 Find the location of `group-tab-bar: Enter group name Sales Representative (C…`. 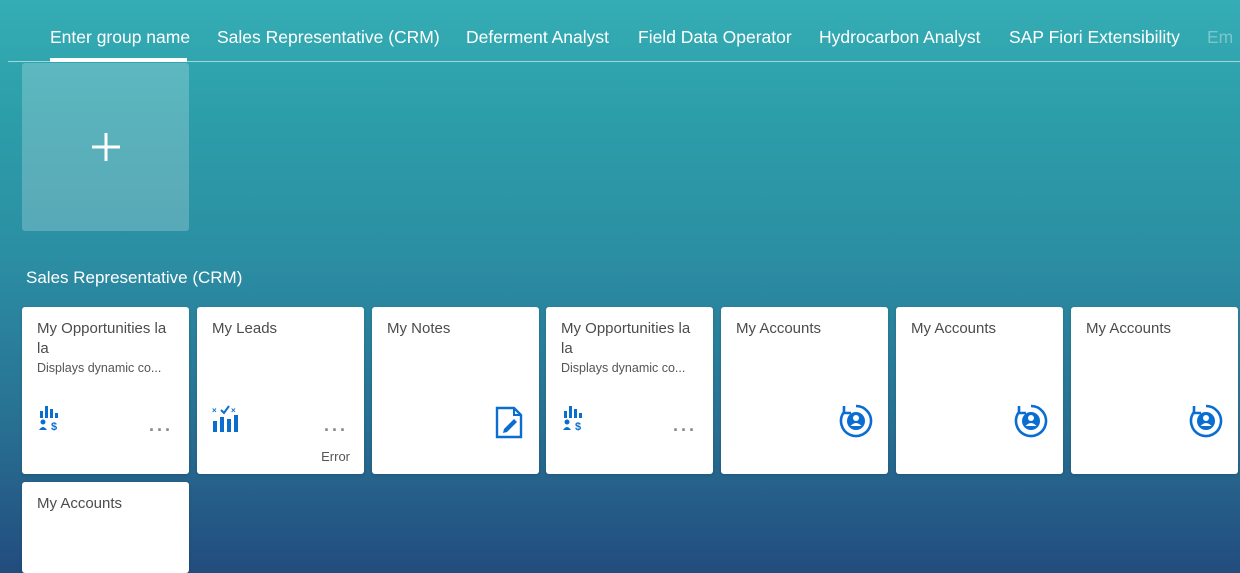

group-tab-bar: Enter group name Sales Representative (C… is located at coordinates (620, 31).